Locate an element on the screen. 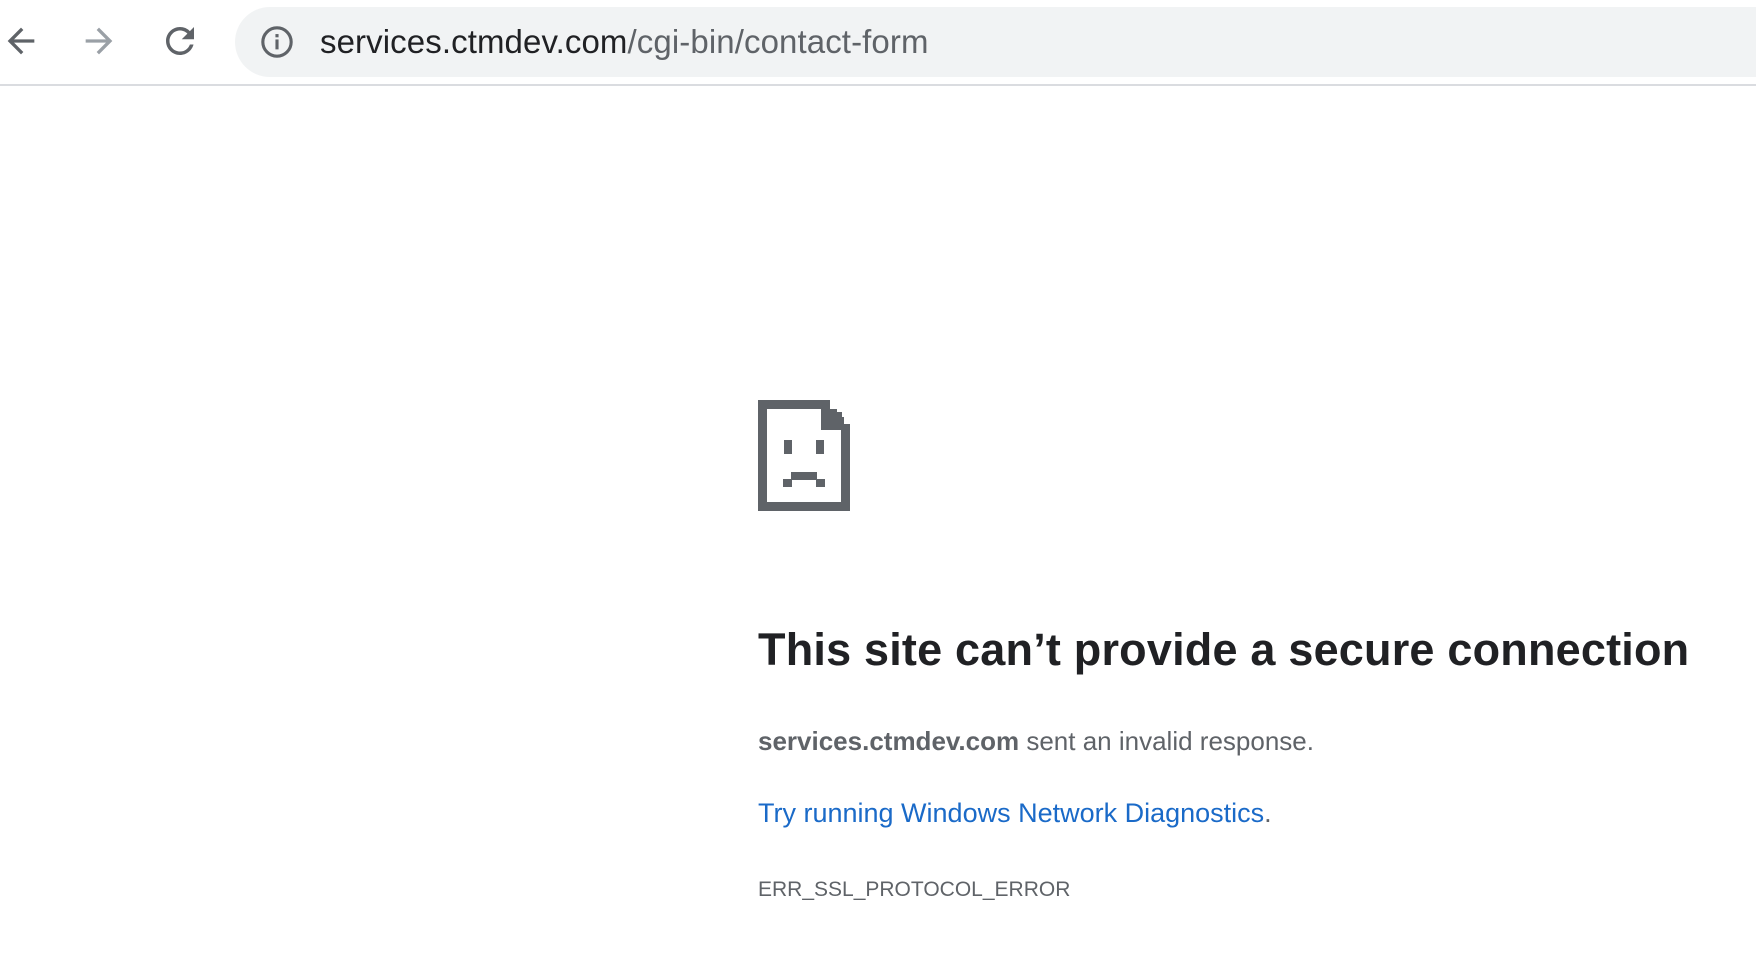 The height and width of the screenshot is (978, 1756). diagnostics-link: Try running Windows Network Diagnostics is located at coordinates (1011, 813).